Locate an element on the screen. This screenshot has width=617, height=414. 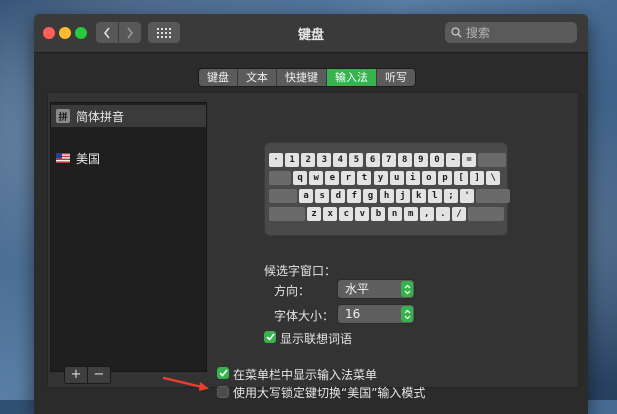
key: 9 is located at coordinates (420, 160).